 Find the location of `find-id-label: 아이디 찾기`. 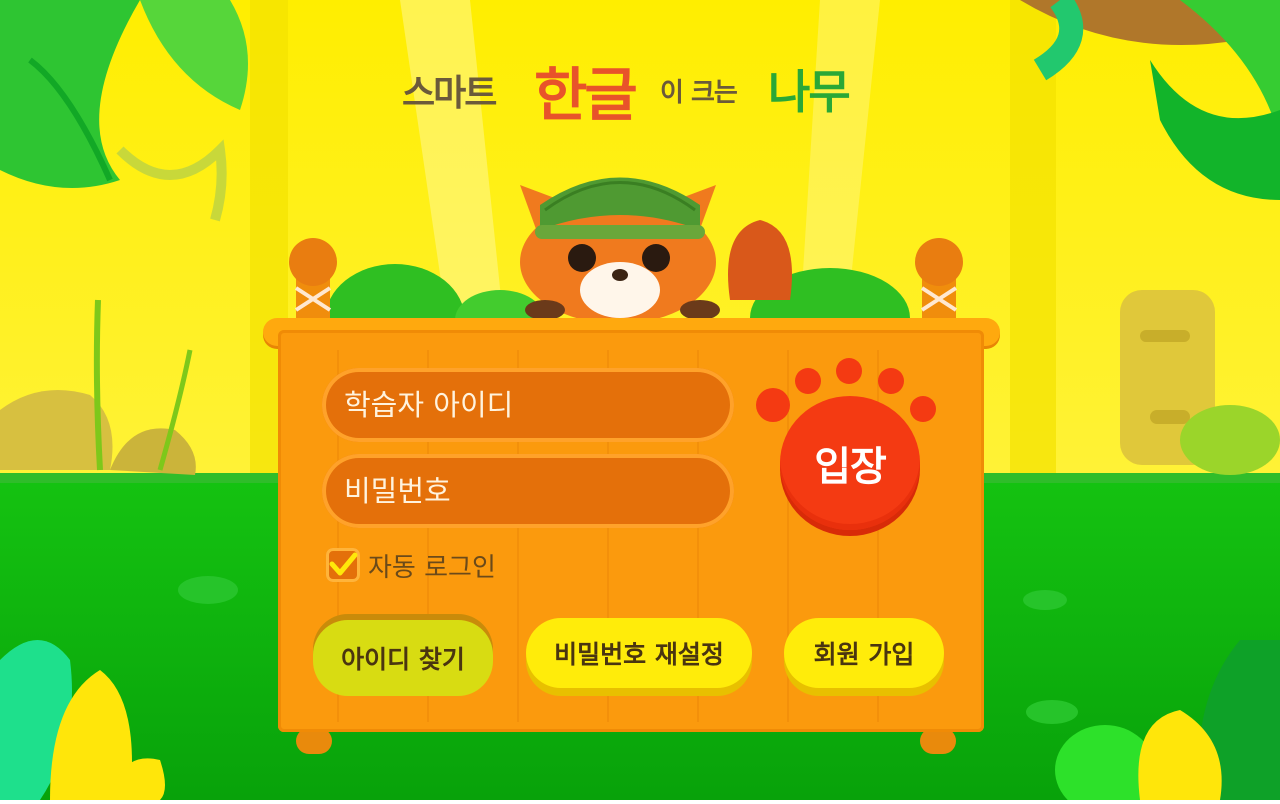

find-id-label: 아이디 찾기 is located at coordinates (403, 659).